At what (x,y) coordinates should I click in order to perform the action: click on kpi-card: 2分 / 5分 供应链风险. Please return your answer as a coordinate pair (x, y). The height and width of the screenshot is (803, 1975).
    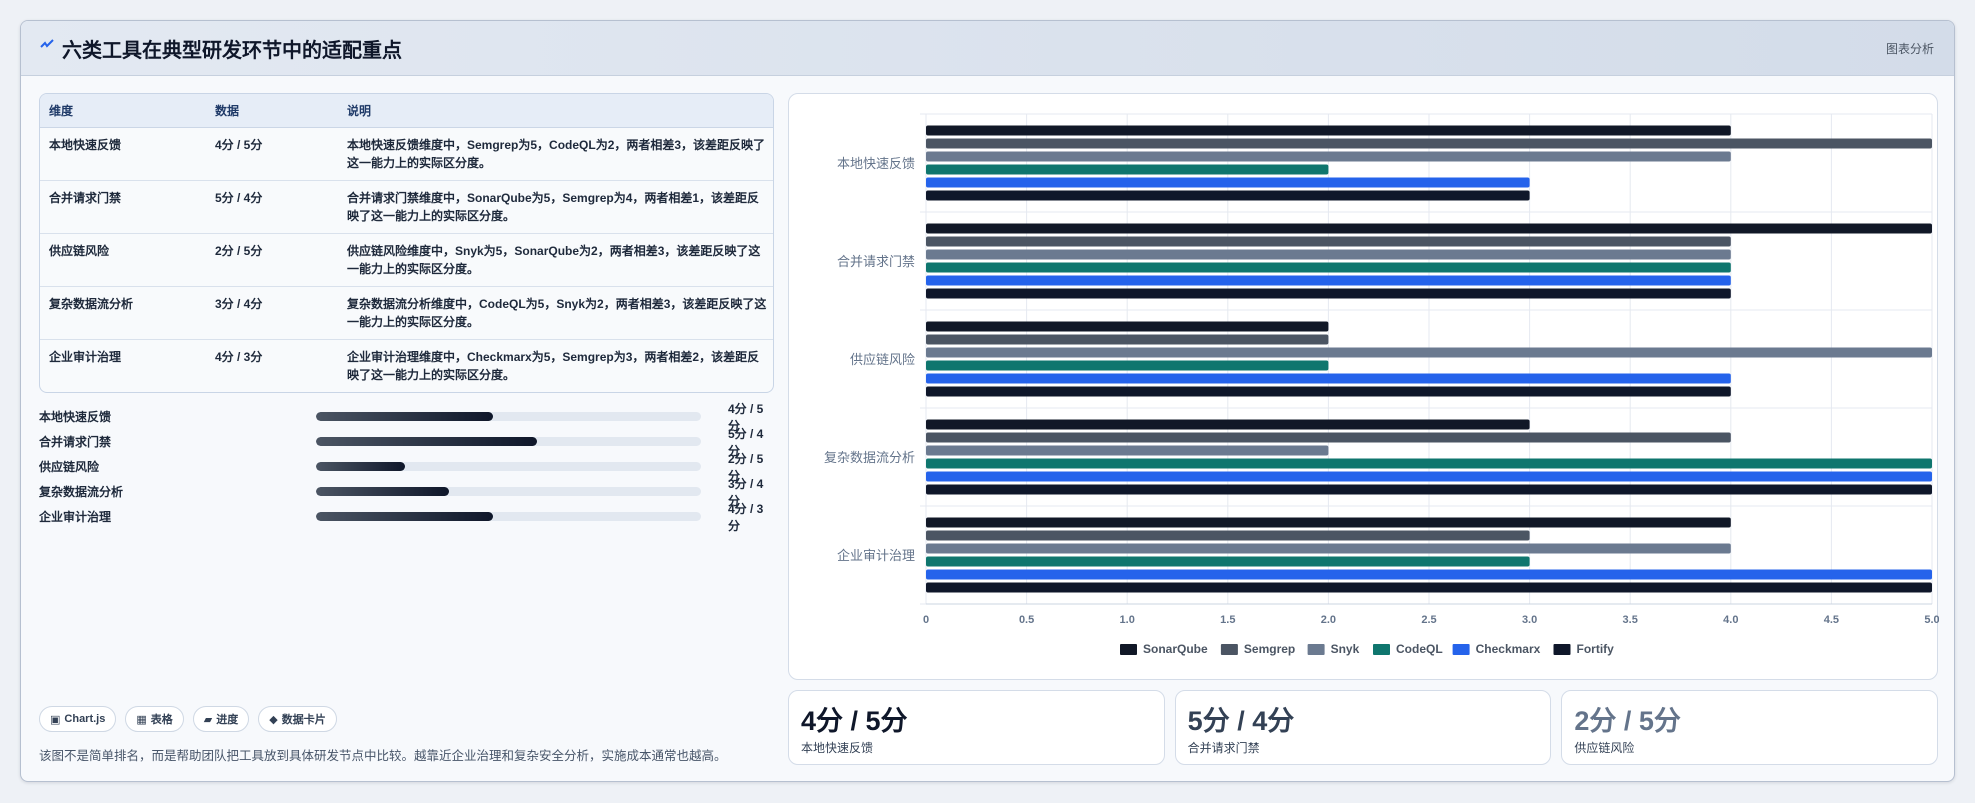
    Looking at the image, I should click on (1750, 727).